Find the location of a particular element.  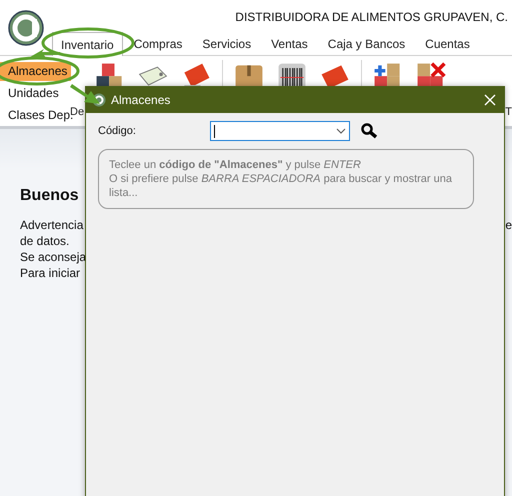

welcome-text: Se aconseja is located at coordinates (53, 257).